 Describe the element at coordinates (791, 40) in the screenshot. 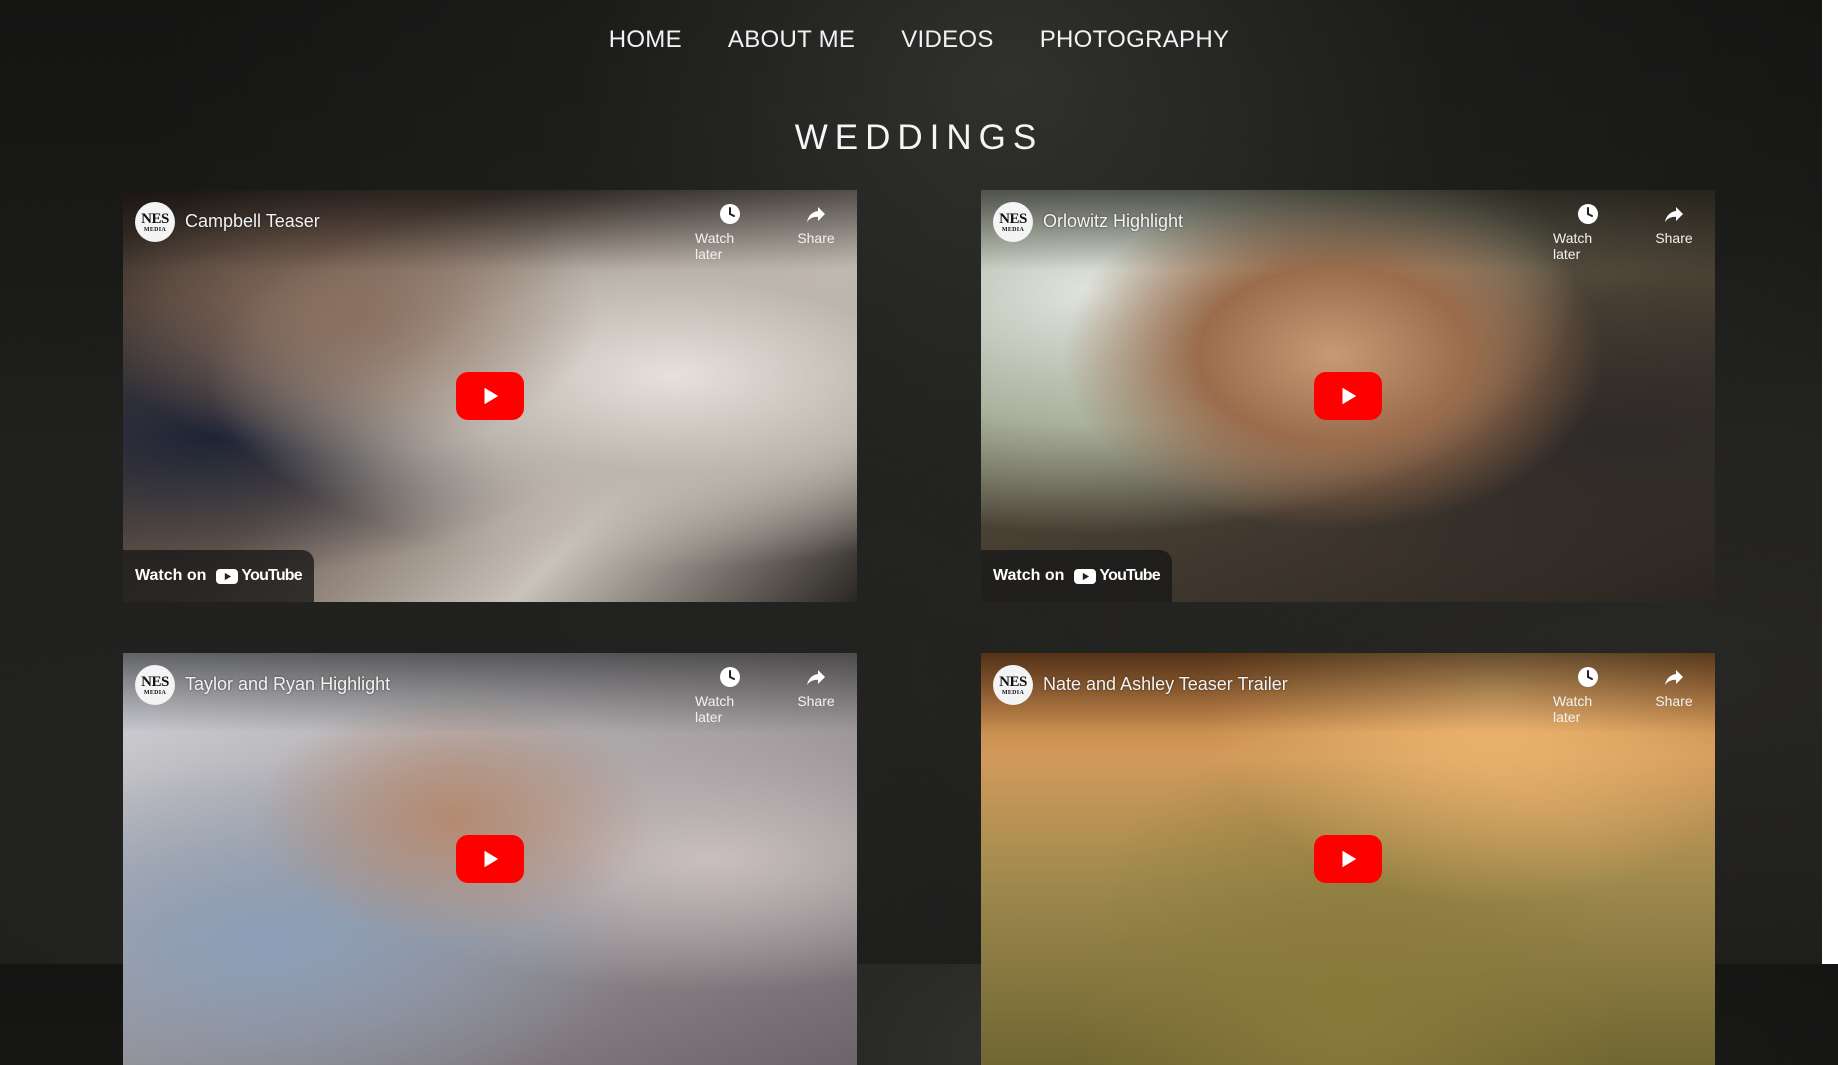

I see `nav-about-me-link: ABOUT ME` at that location.